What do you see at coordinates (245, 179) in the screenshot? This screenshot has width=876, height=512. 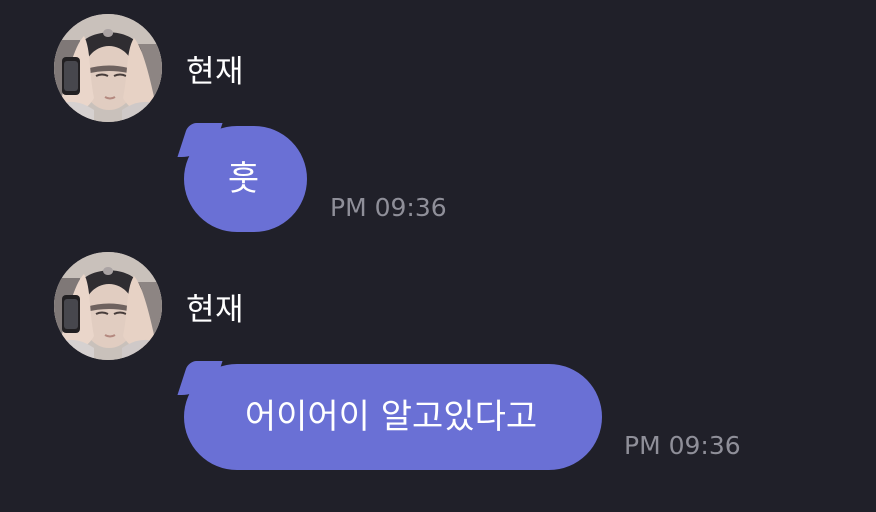 I see `message-bubble: 훗` at bounding box center [245, 179].